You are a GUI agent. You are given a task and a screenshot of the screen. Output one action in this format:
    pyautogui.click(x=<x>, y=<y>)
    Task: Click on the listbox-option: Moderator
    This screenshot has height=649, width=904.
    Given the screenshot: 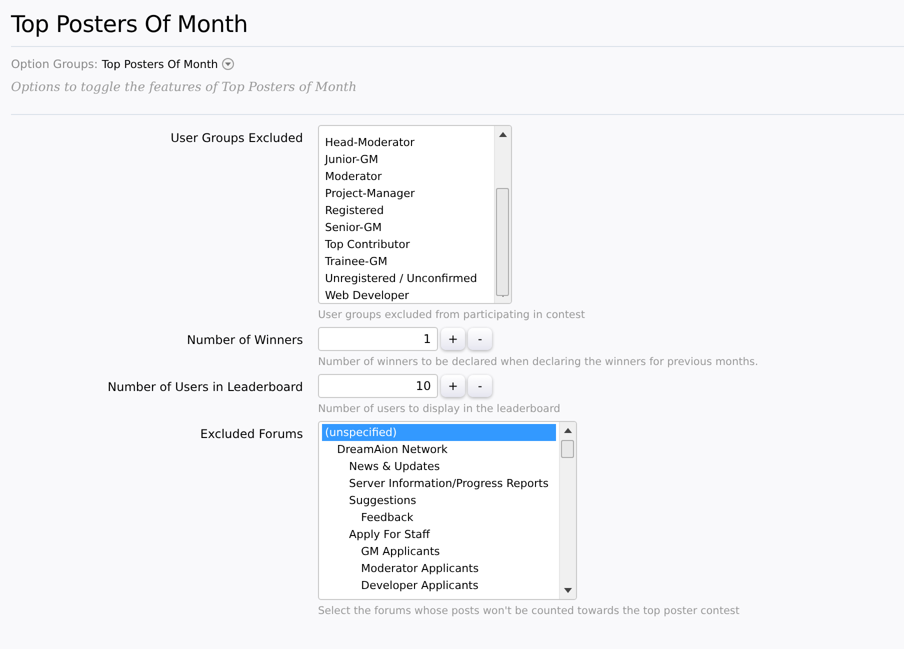 What is the action you would take?
    pyautogui.click(x=406, y=176)
    